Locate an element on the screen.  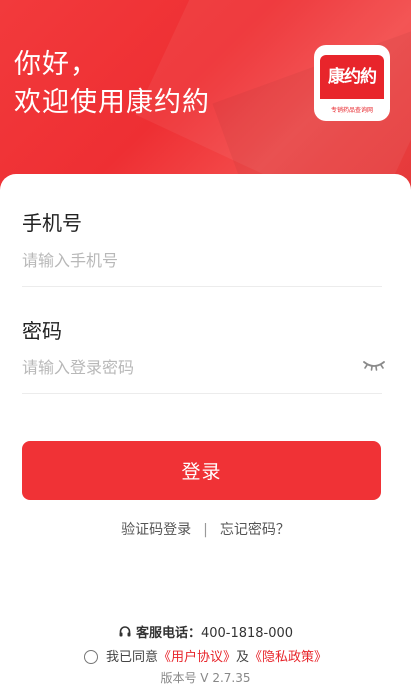
headset-icon is located at coordinates (125, 634).